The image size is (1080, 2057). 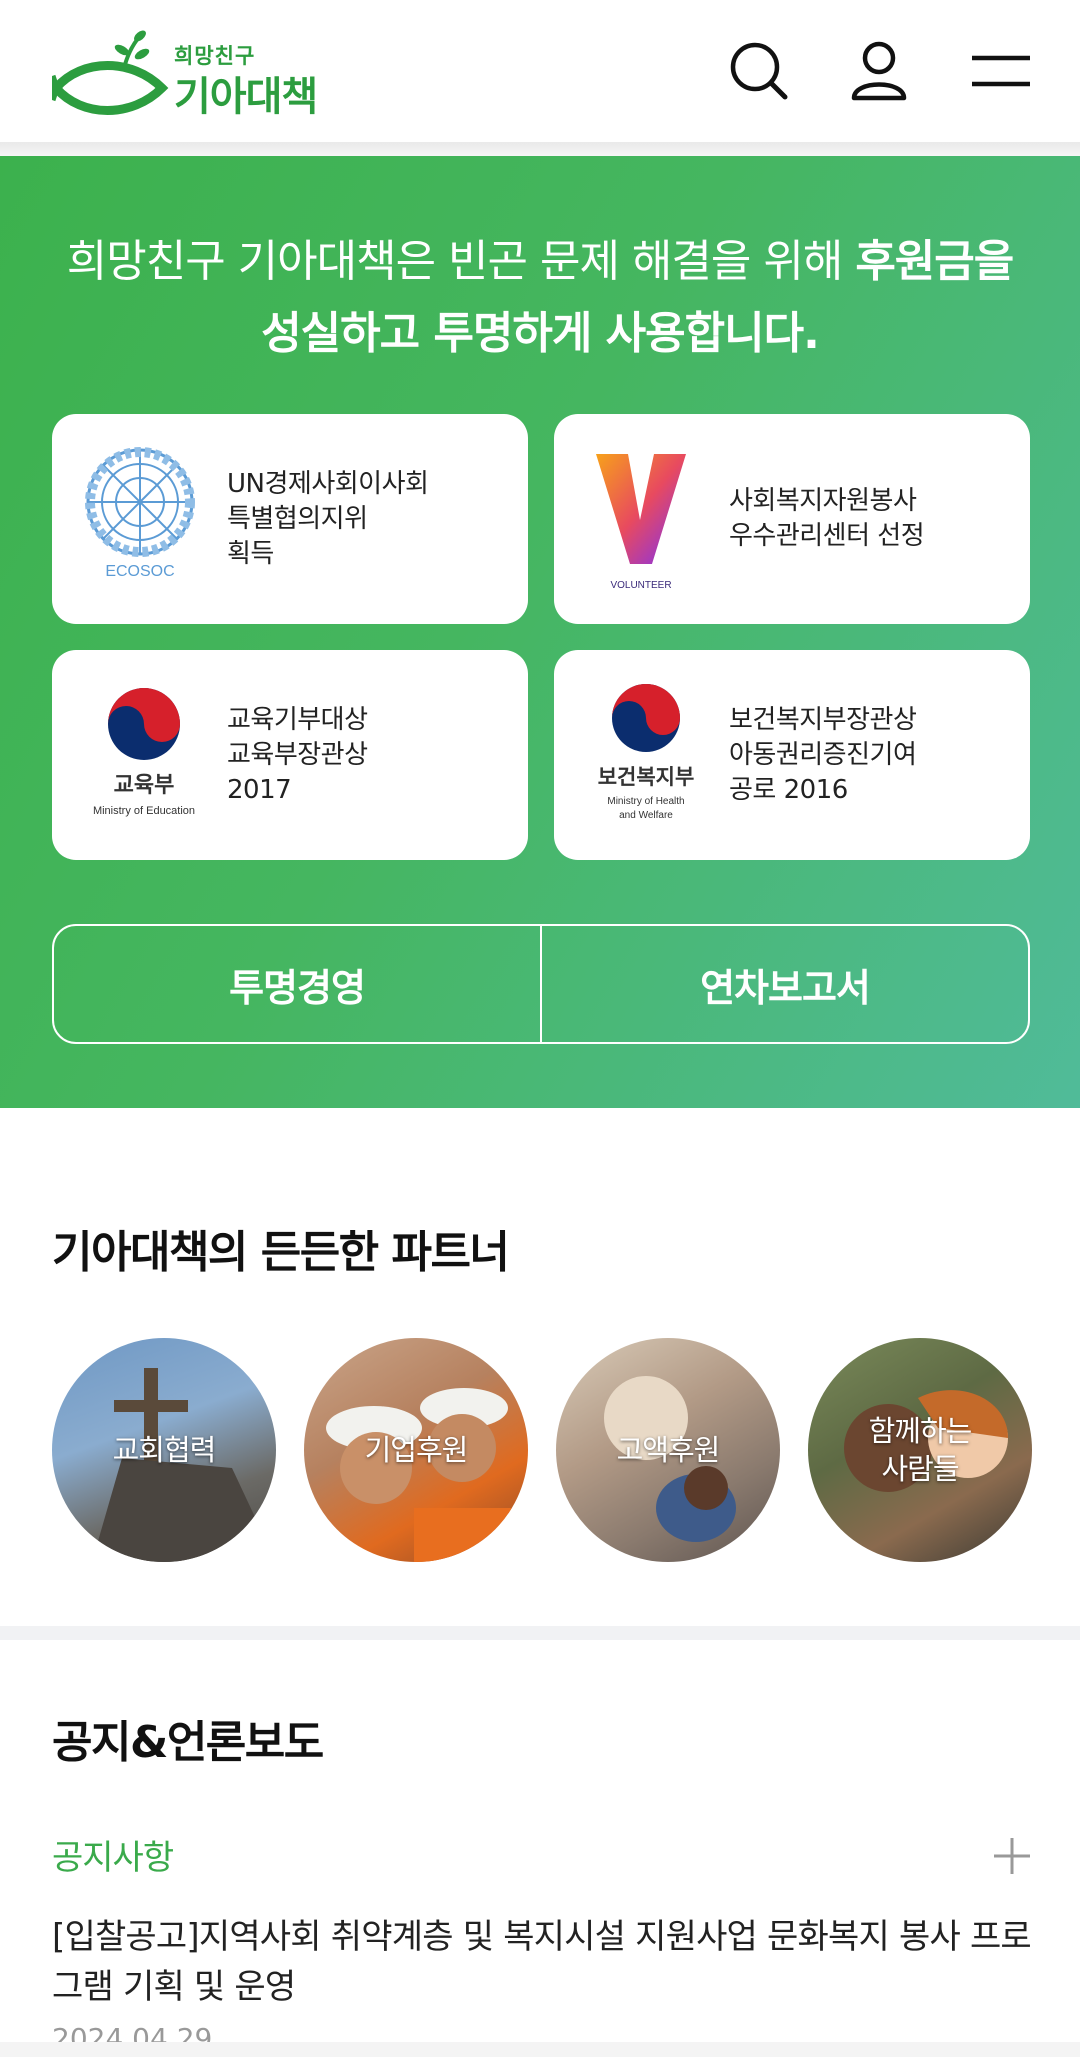 What do you see at coordinates (139, 571) in the screenshot?
I see `svg-text: ECOSOC` at bounding box center [139, 571].